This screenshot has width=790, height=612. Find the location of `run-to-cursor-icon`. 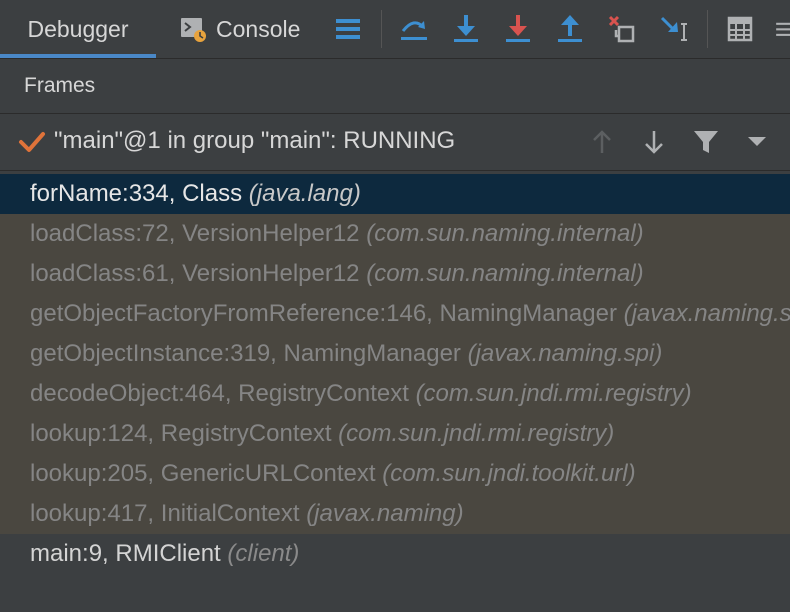

run-to-cursor-icon is located at coordinates (674, 29).